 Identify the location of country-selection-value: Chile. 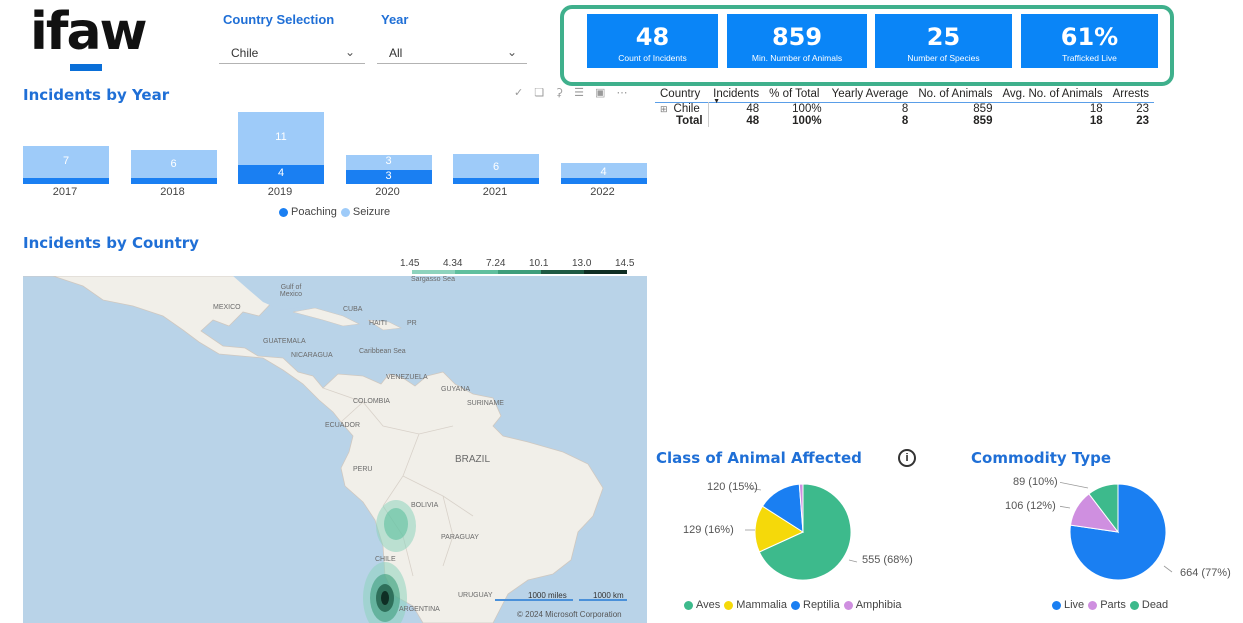
(245, 53).